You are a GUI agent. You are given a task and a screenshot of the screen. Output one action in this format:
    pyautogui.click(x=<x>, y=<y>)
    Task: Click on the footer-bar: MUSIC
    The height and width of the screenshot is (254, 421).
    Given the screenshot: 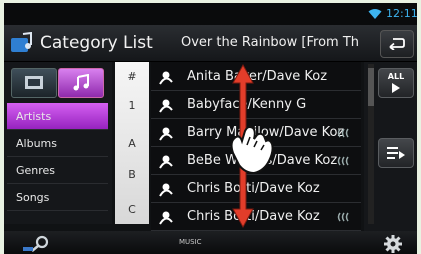 What is the action you would take?
    pyautogui.click(x=210, y=242)
    